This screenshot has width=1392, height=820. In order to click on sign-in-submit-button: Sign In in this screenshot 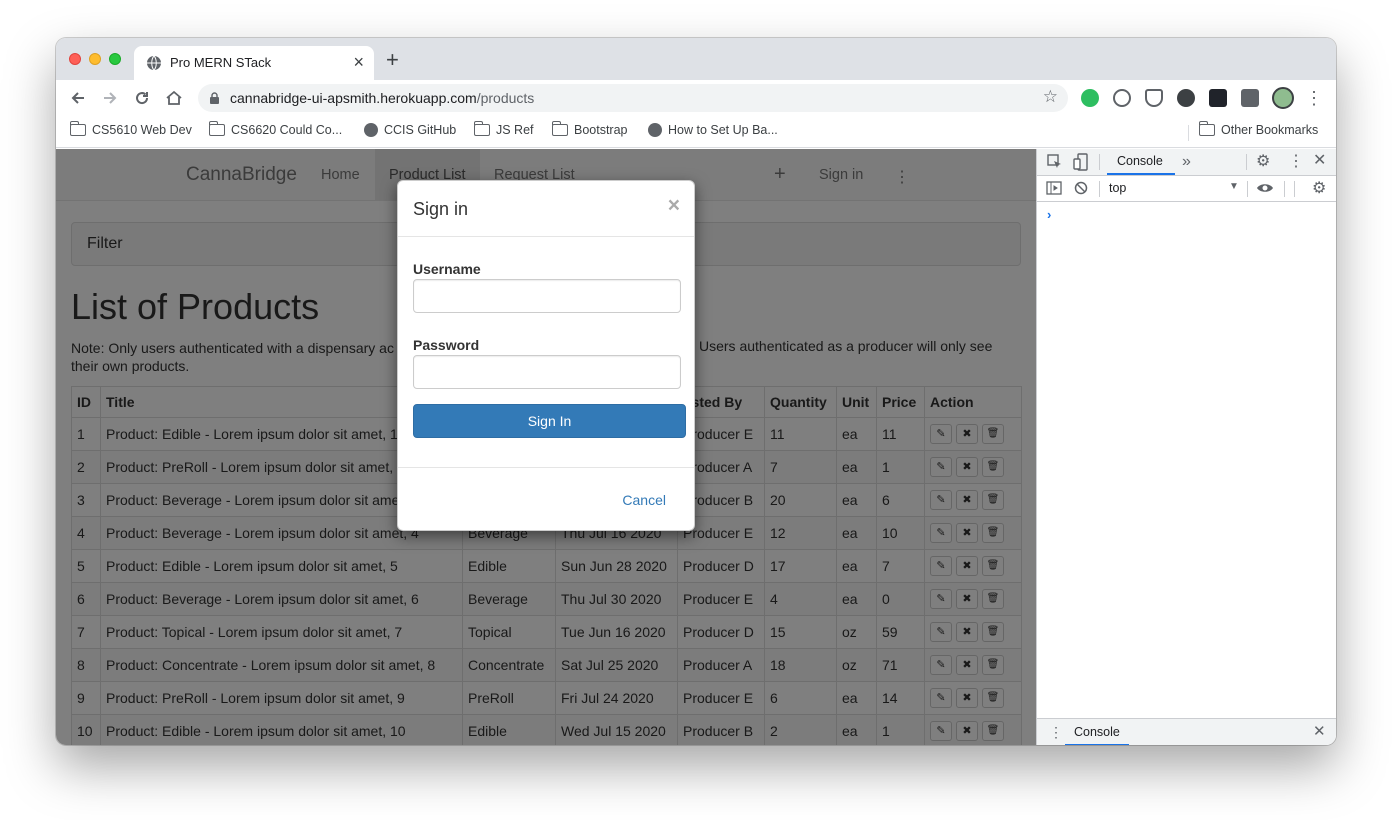, I will do `click(549, 421)`.